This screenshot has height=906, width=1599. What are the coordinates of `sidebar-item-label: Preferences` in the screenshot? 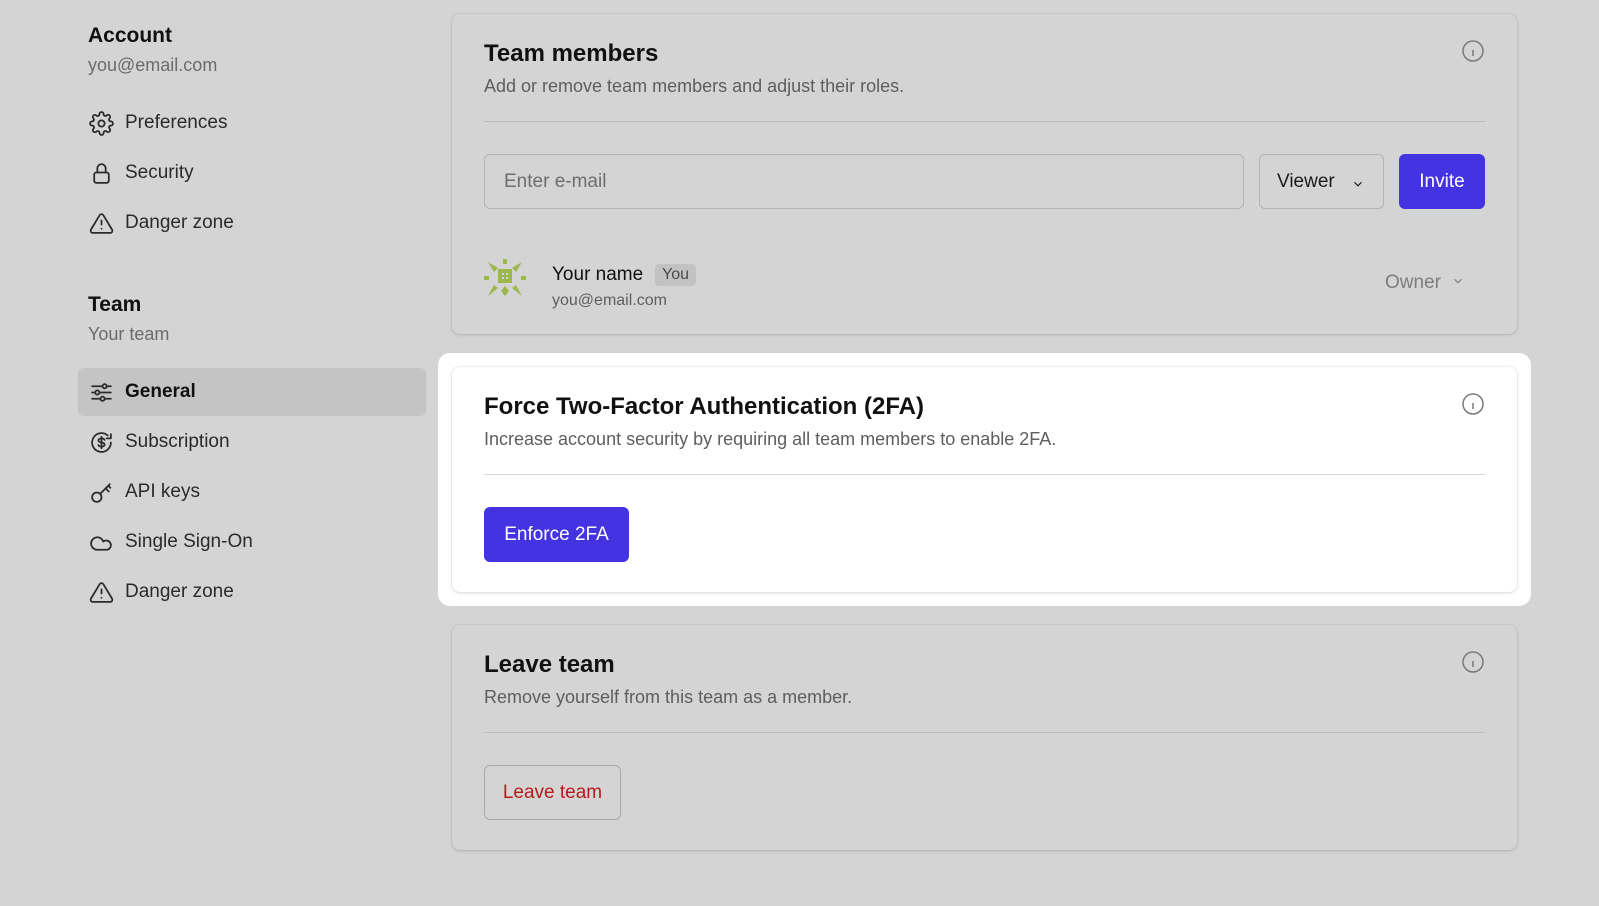 It's located at (176, 122).